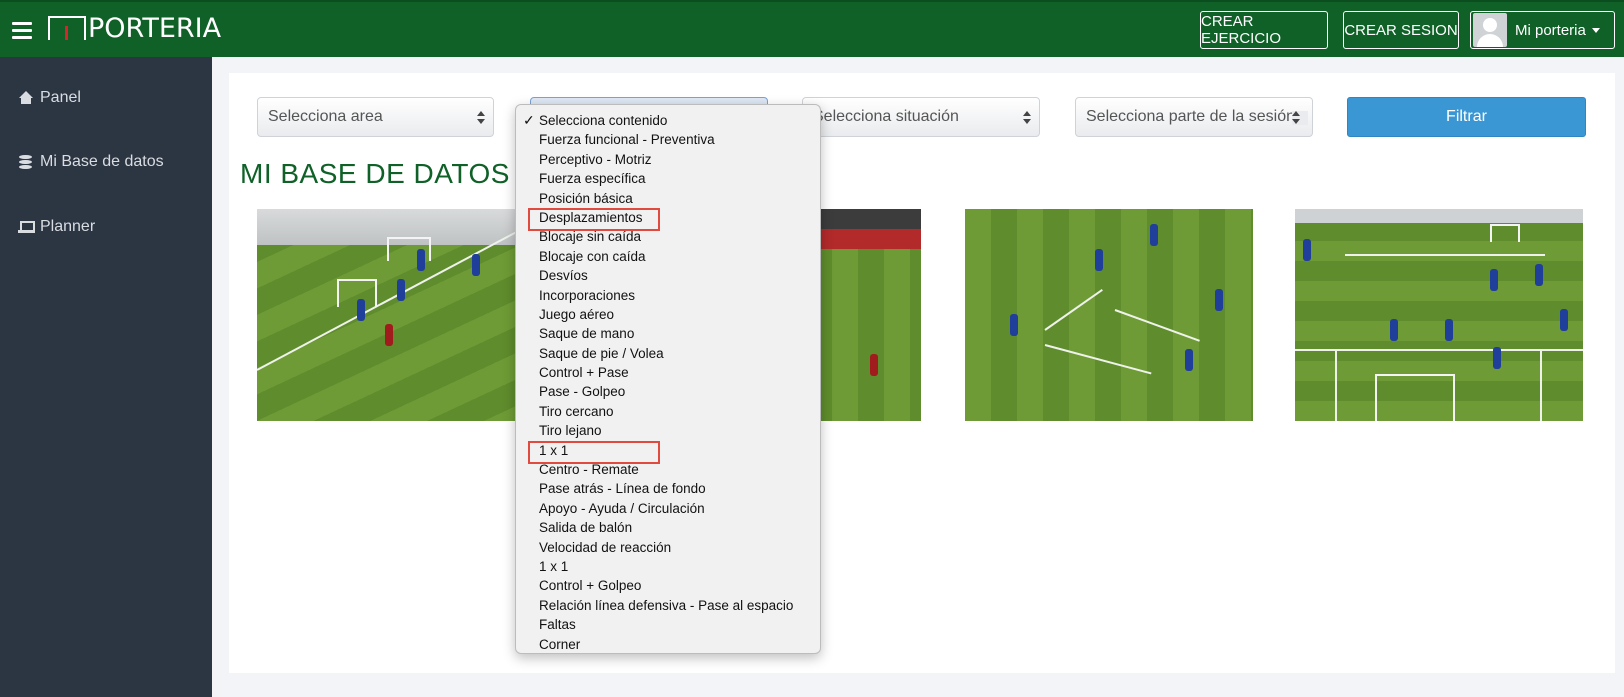  Describe the element at coordinates (668, 256) in the screenshot. I see `dropdown-option: Blocaje con caída` at that location.